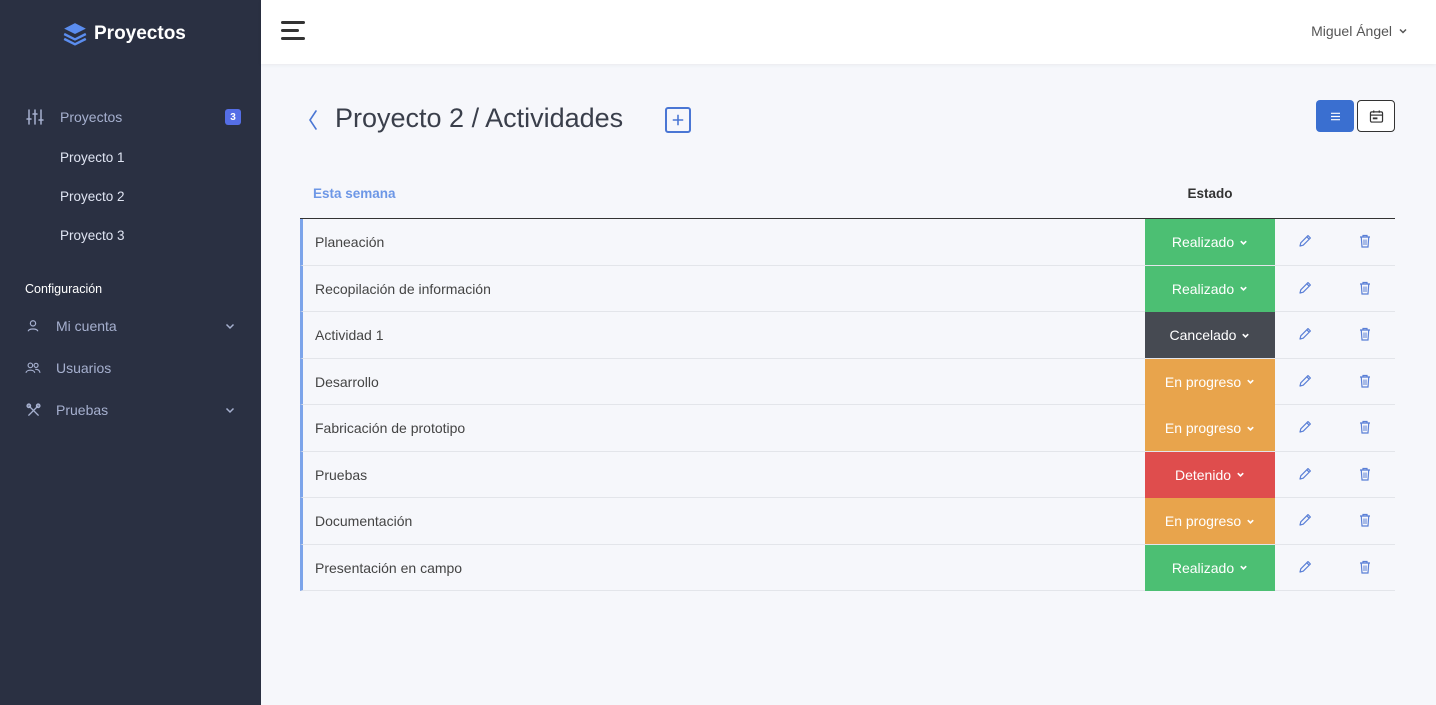  What do you see at coordinates (33, 326) in the screenshot?
I see `user-icon` at bounding box center [33, 326].